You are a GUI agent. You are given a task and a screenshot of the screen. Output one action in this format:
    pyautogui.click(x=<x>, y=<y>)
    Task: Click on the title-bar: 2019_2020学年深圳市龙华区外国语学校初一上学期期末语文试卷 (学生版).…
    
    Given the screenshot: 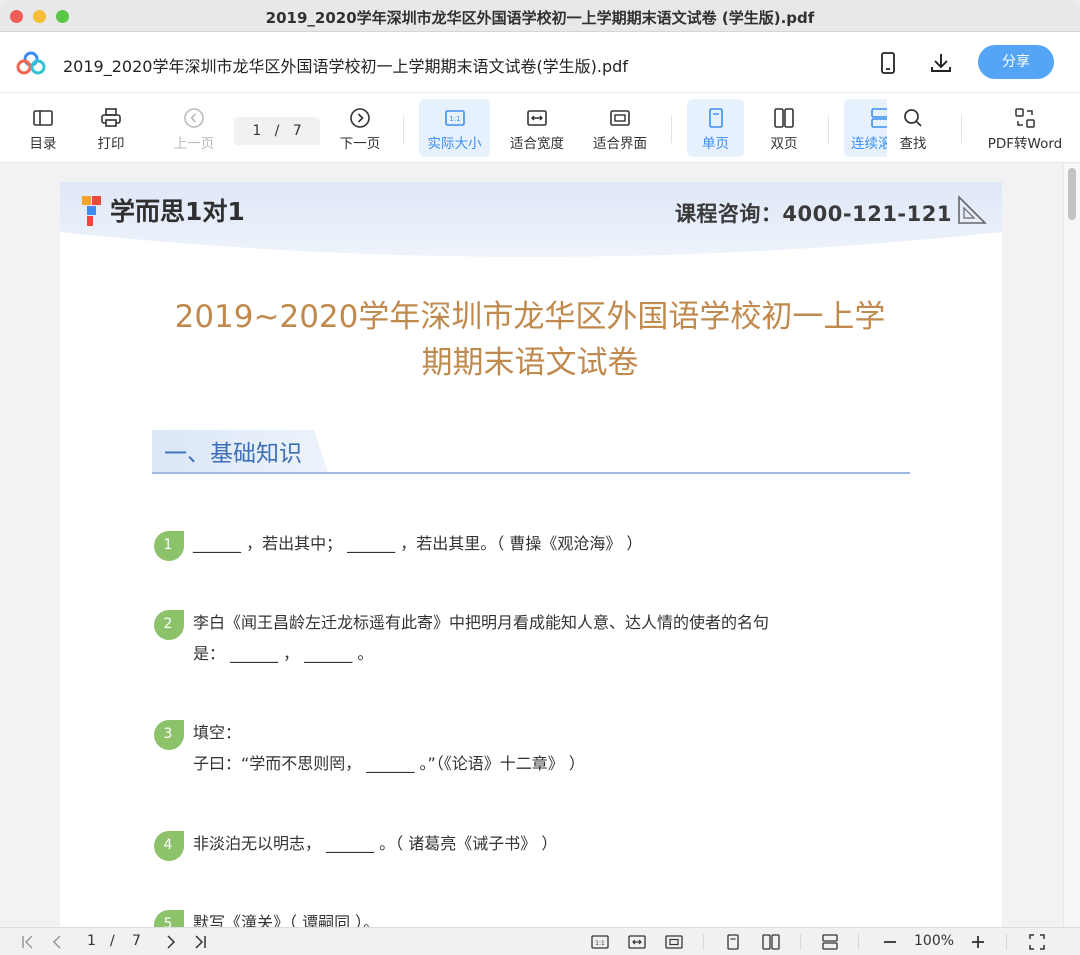 What is the action you would take?
    pyautogui.click(x=540, y=16)
    